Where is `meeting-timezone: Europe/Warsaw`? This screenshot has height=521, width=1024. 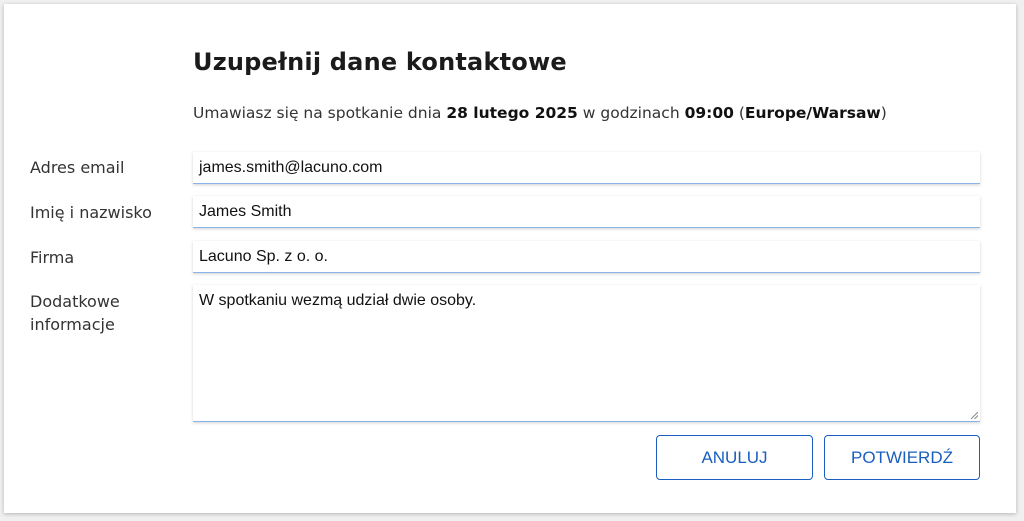 meeting-timezone: Europe/Warsaw is located at coordinates (812, 113).